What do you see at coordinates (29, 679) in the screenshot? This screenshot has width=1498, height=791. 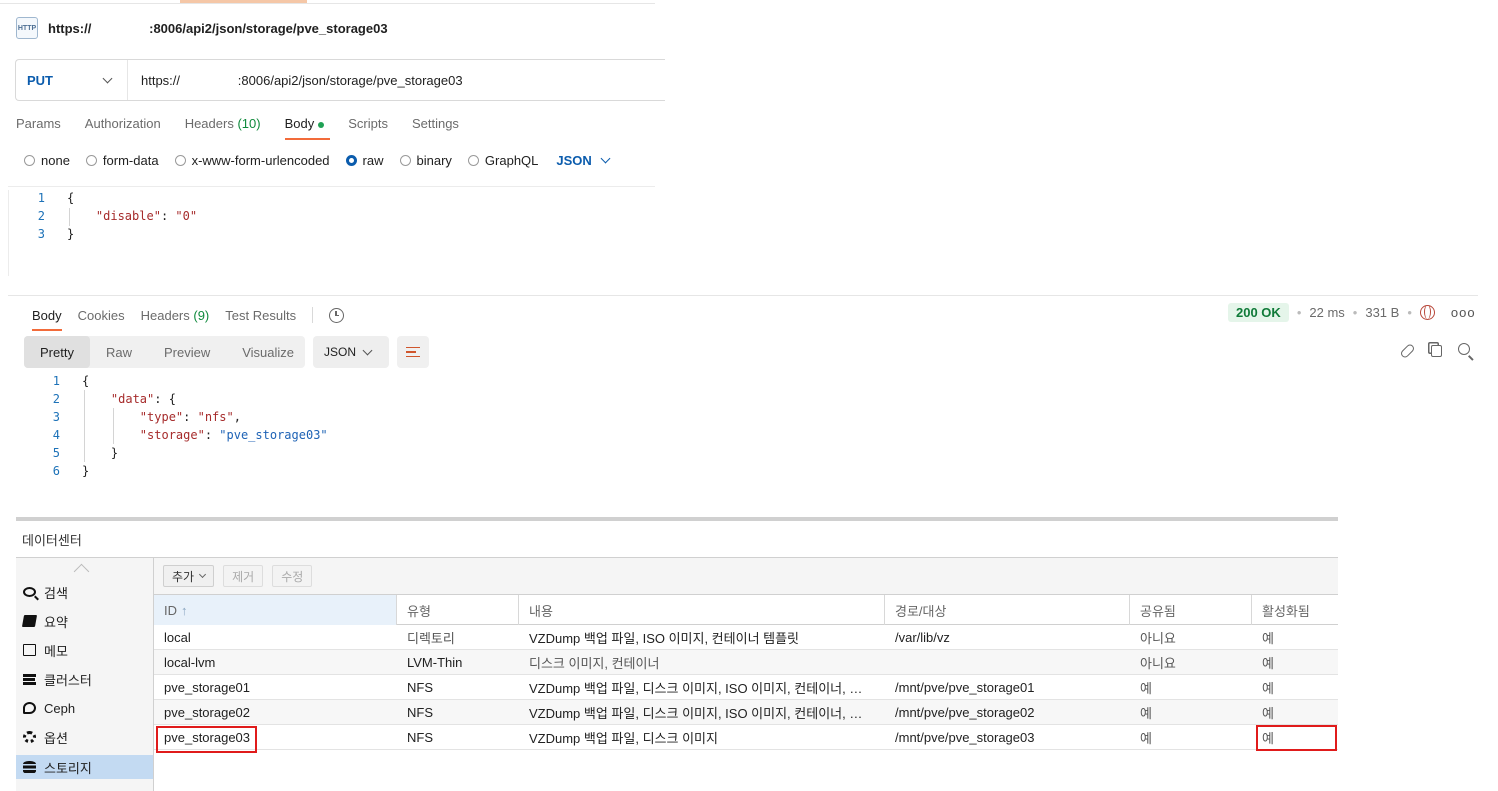 I see `server-icon` at bounding box center [29, 679].